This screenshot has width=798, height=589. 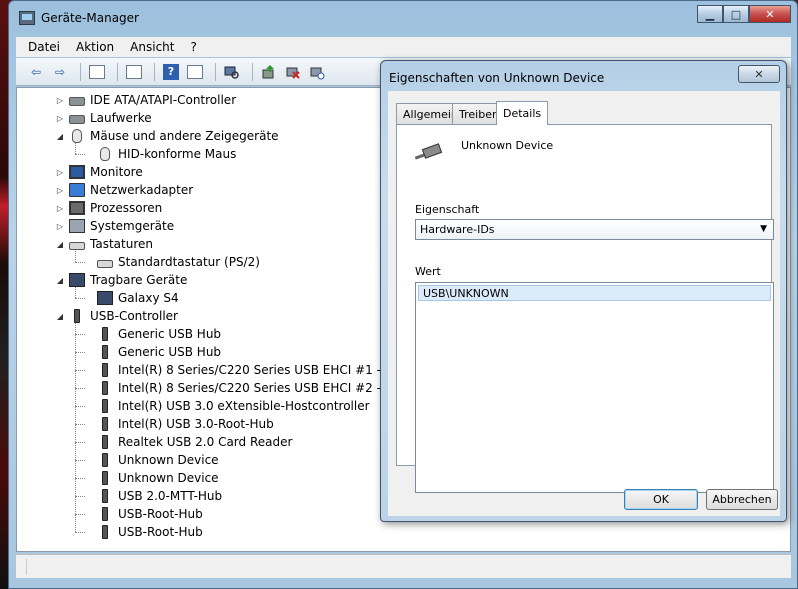 I want to click on uninstall-button, so click(x=293, y=72).